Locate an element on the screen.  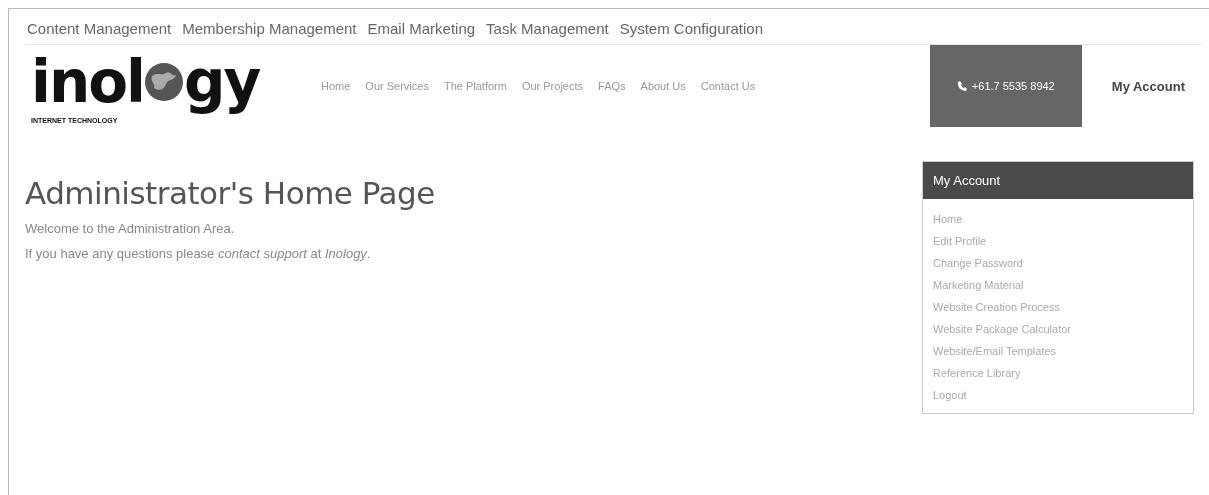
admin-menu-item: Content Management is located at coordinates (99, 28).